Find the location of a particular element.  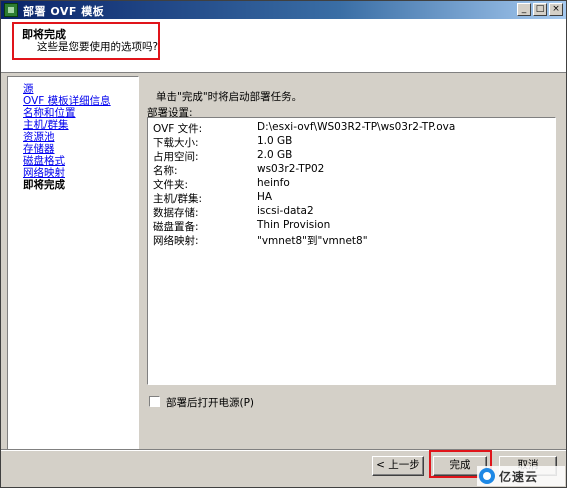

setting-value: iscsi-data2 is located at coordinates (285, 211).